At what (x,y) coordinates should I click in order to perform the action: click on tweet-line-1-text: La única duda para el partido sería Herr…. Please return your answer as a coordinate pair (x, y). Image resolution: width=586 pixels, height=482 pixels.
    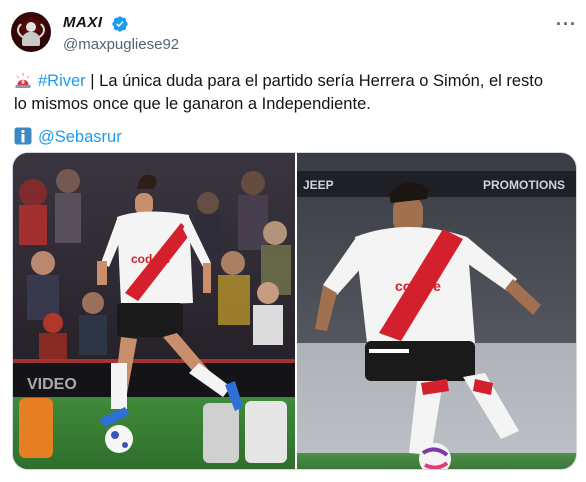
    Looking at the image, I should click on (321, 81).